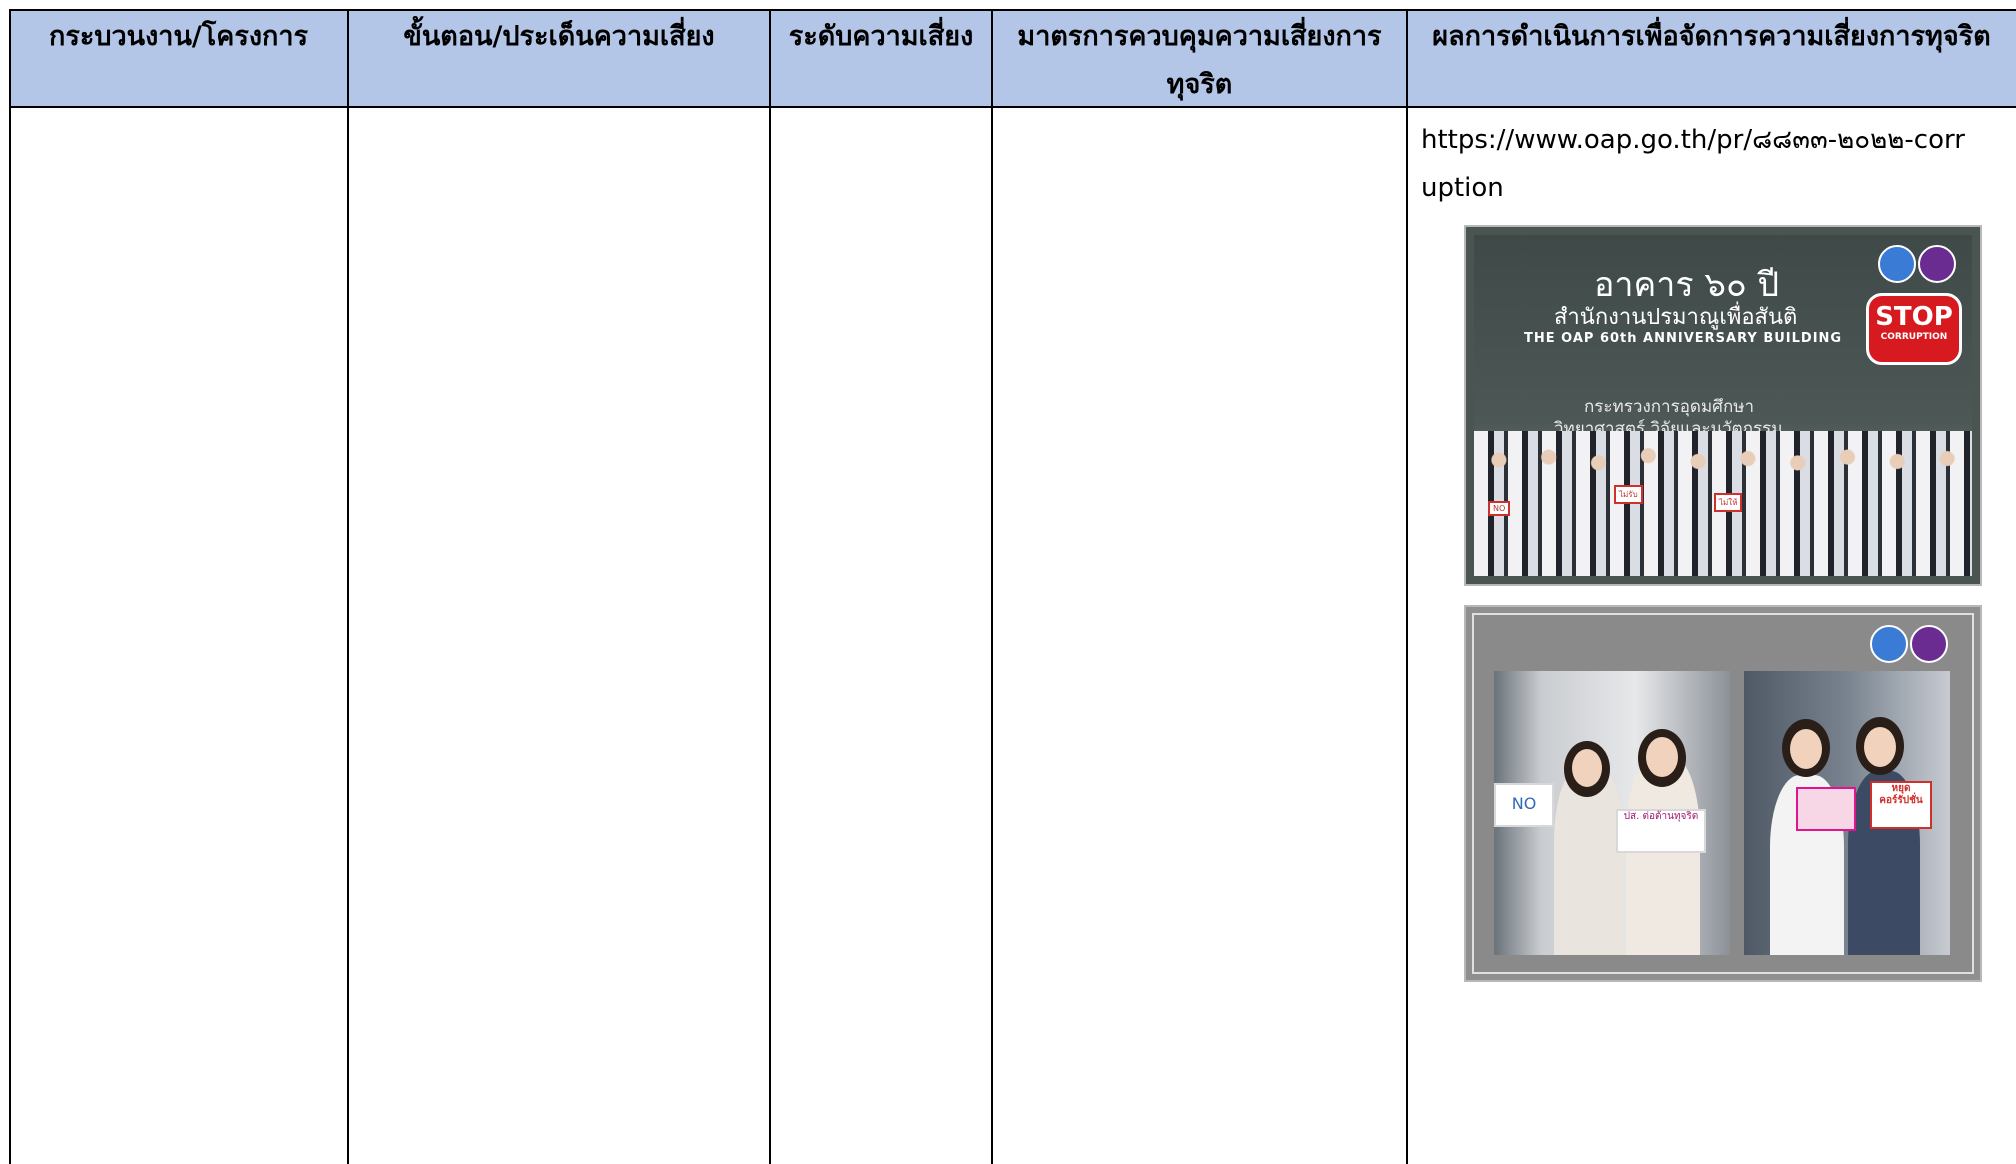  Describe the element at coordinates (1499, 508) in the screenshot. I see `held-sign: NO` at that location.